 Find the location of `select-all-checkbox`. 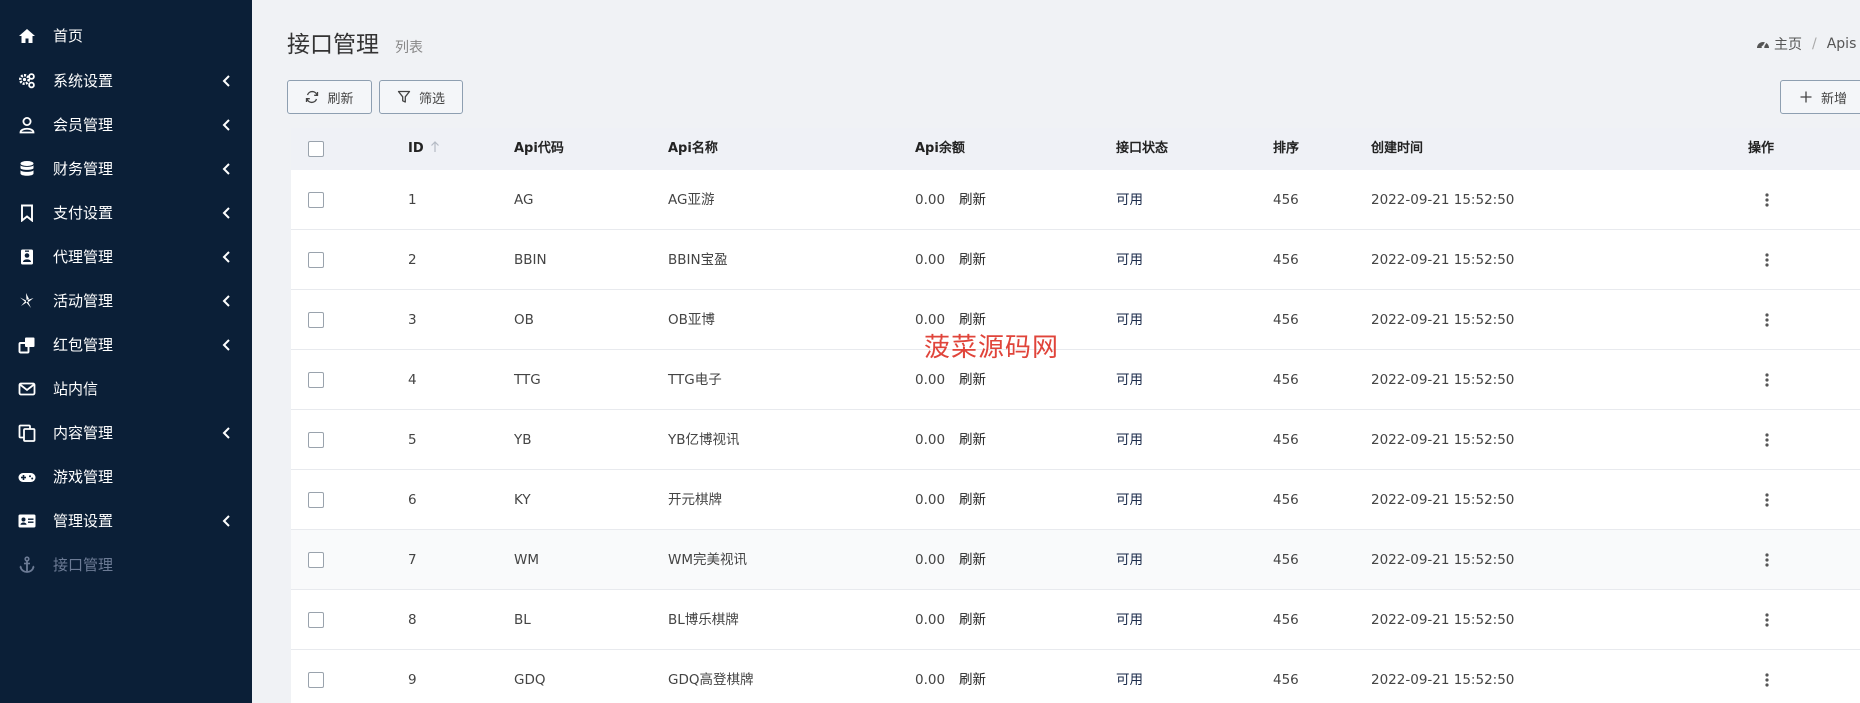

select-all-checkbox is located at coordinates (316, 149).